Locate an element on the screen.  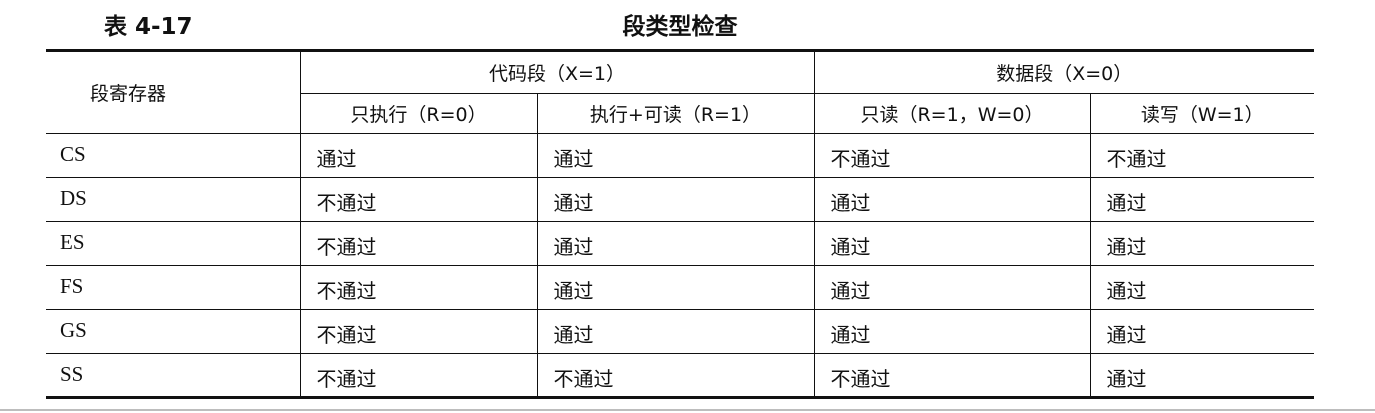
register-cell: SS is located at coordinates (173, 375).